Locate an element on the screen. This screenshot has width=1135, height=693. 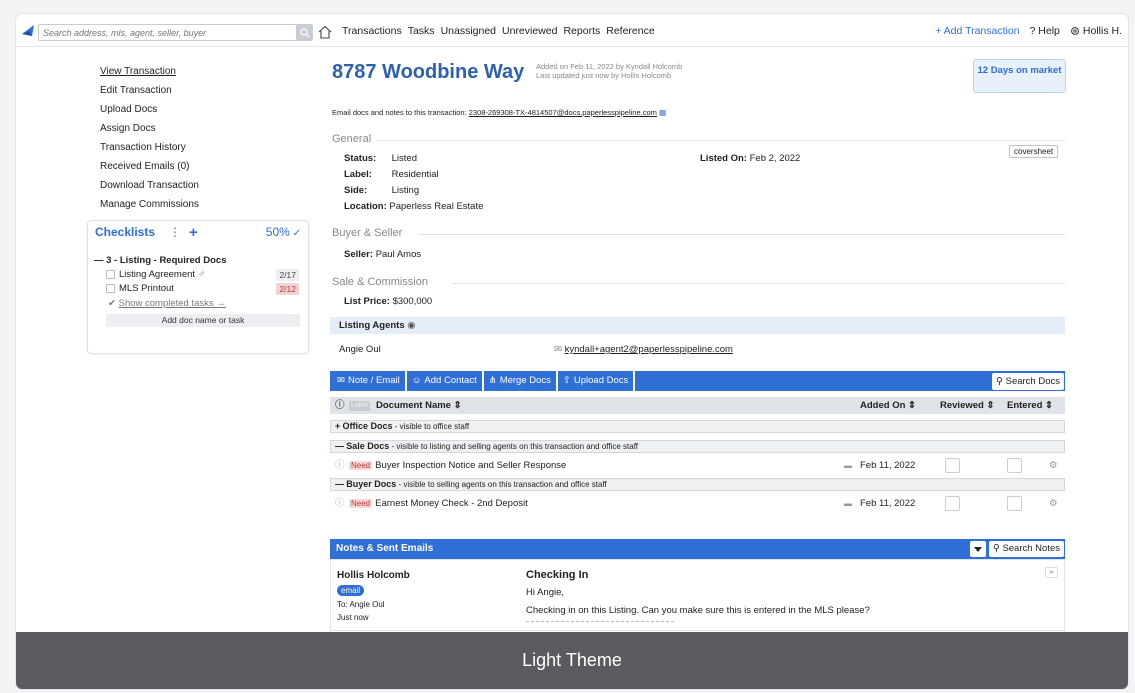
copy-icon: ▦ is located at coordinates (662, 112).